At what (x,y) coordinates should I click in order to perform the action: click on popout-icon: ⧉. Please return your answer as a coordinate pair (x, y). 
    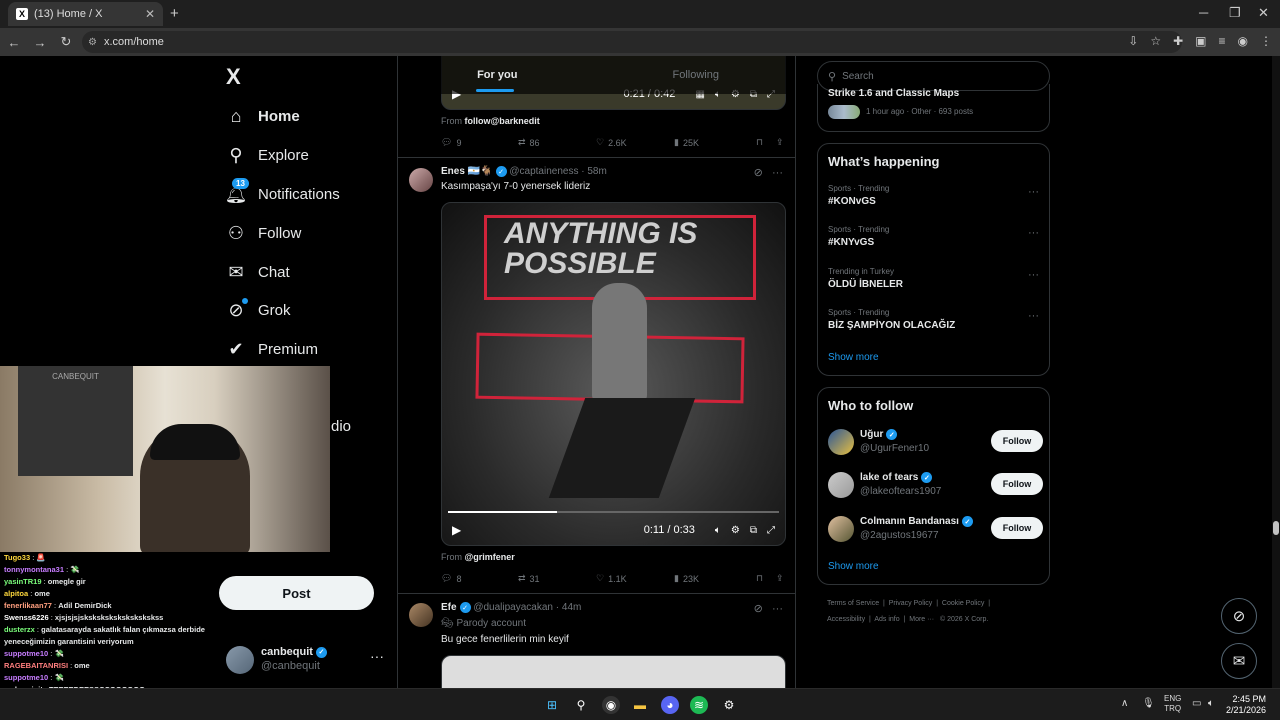
    Looking at the image, I should click on (753, 530).